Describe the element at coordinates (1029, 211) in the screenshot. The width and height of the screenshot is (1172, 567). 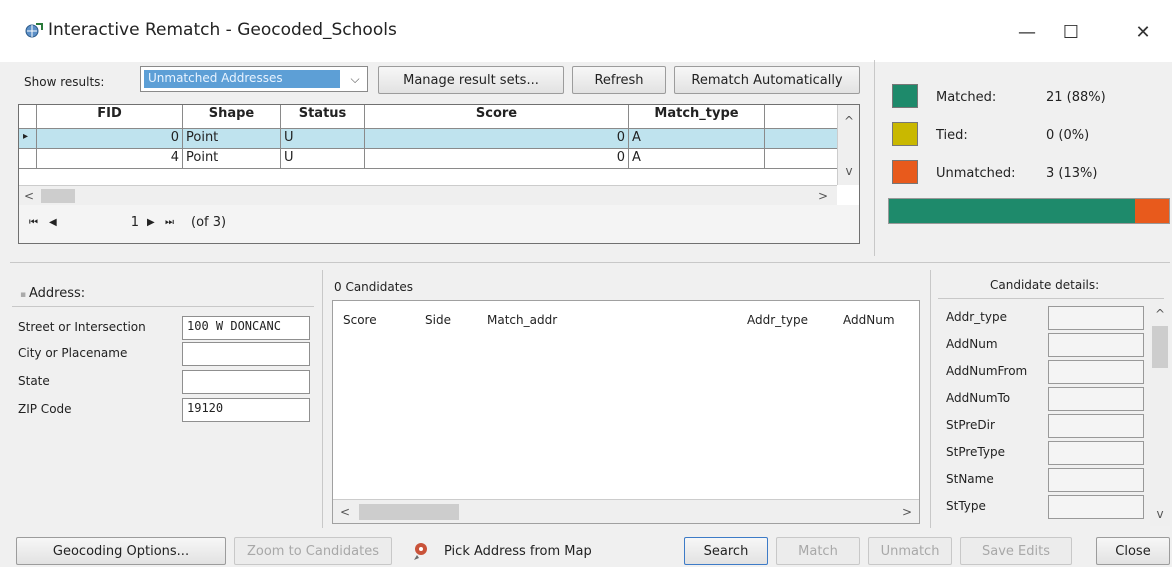
I see `match-progress-bar` at that location.